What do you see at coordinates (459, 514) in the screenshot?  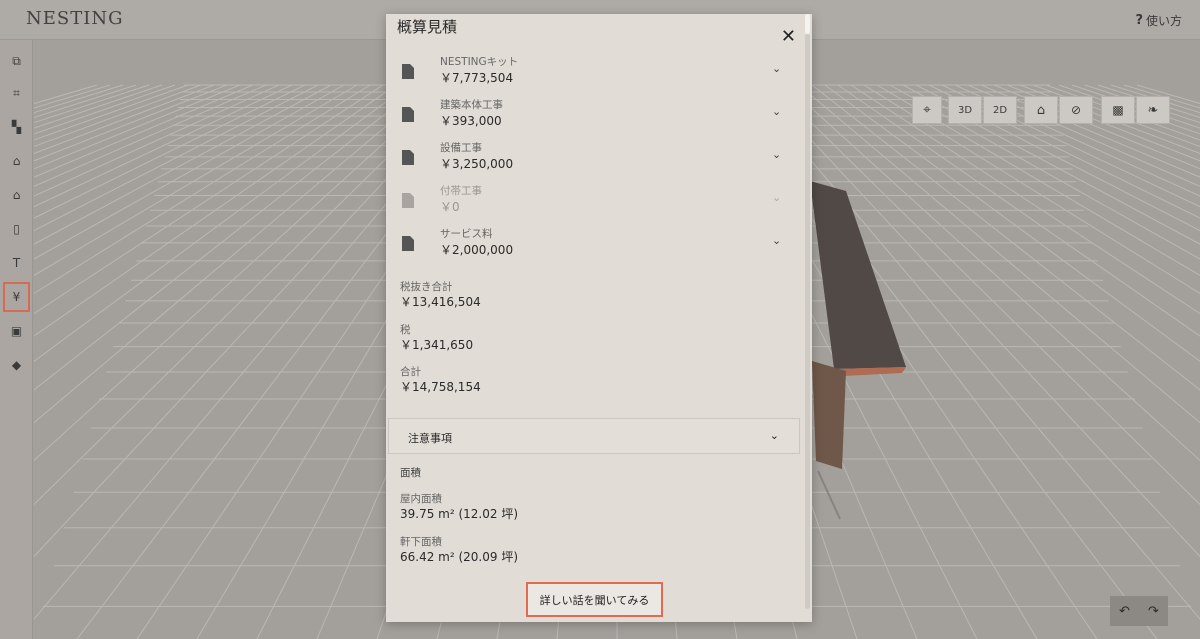 I see `indoor-area-value: 39.75 m² (12.02 坪)` at bounding box center [459, 514].